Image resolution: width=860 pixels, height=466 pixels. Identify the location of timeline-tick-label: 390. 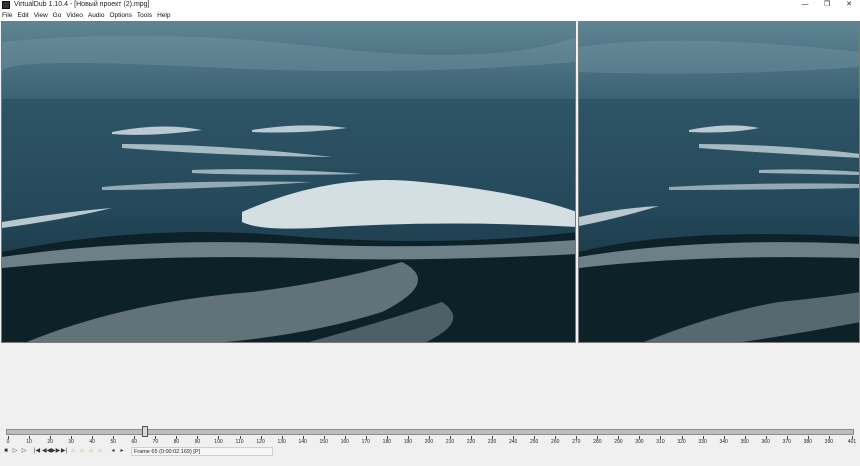
(829, 442).